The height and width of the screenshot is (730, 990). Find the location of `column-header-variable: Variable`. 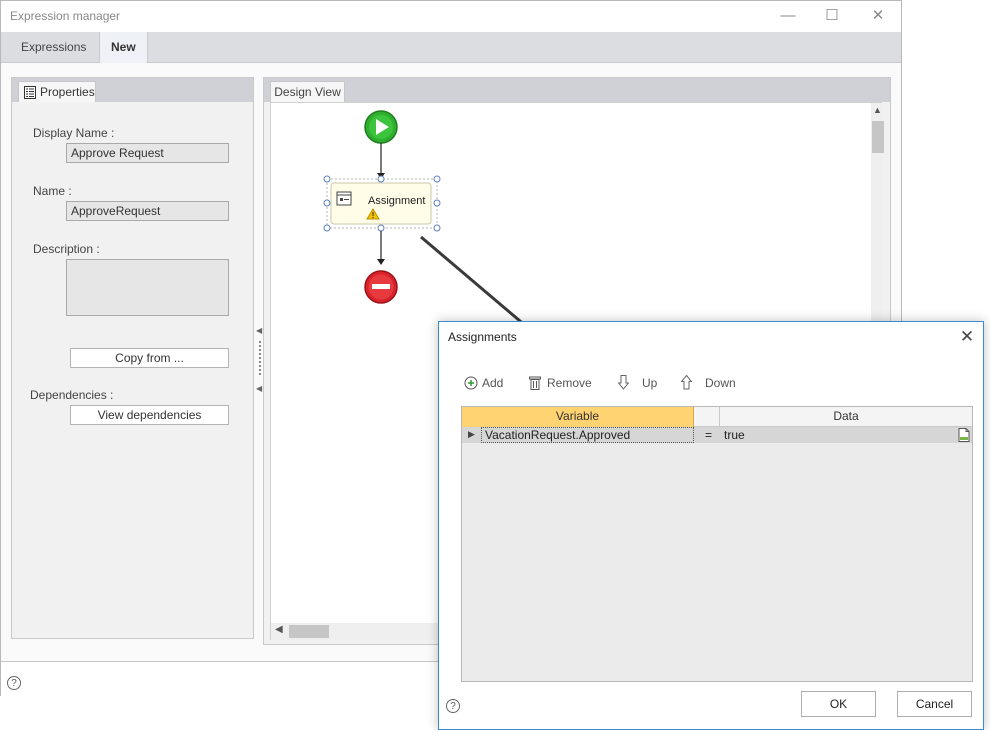

column-header-variable: Variable is located at coordinates (578, 417).